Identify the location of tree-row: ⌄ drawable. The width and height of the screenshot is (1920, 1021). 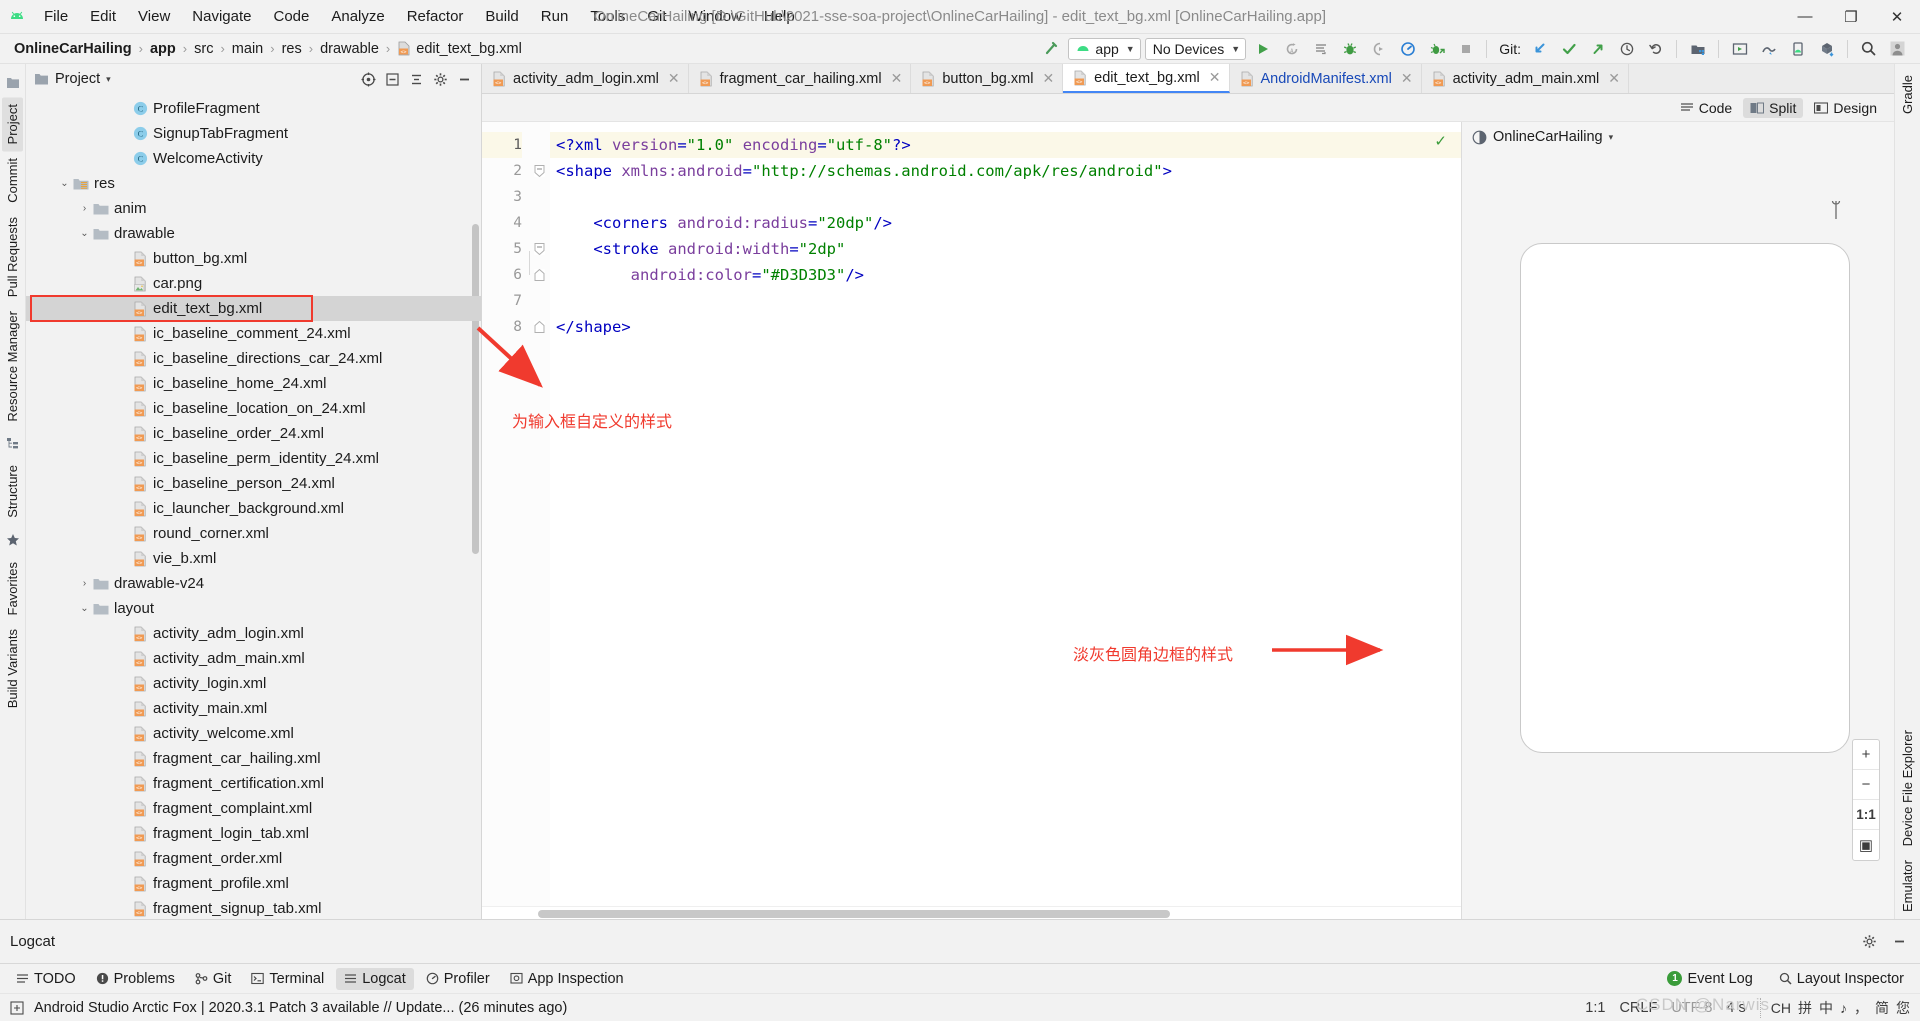
(253, 233).